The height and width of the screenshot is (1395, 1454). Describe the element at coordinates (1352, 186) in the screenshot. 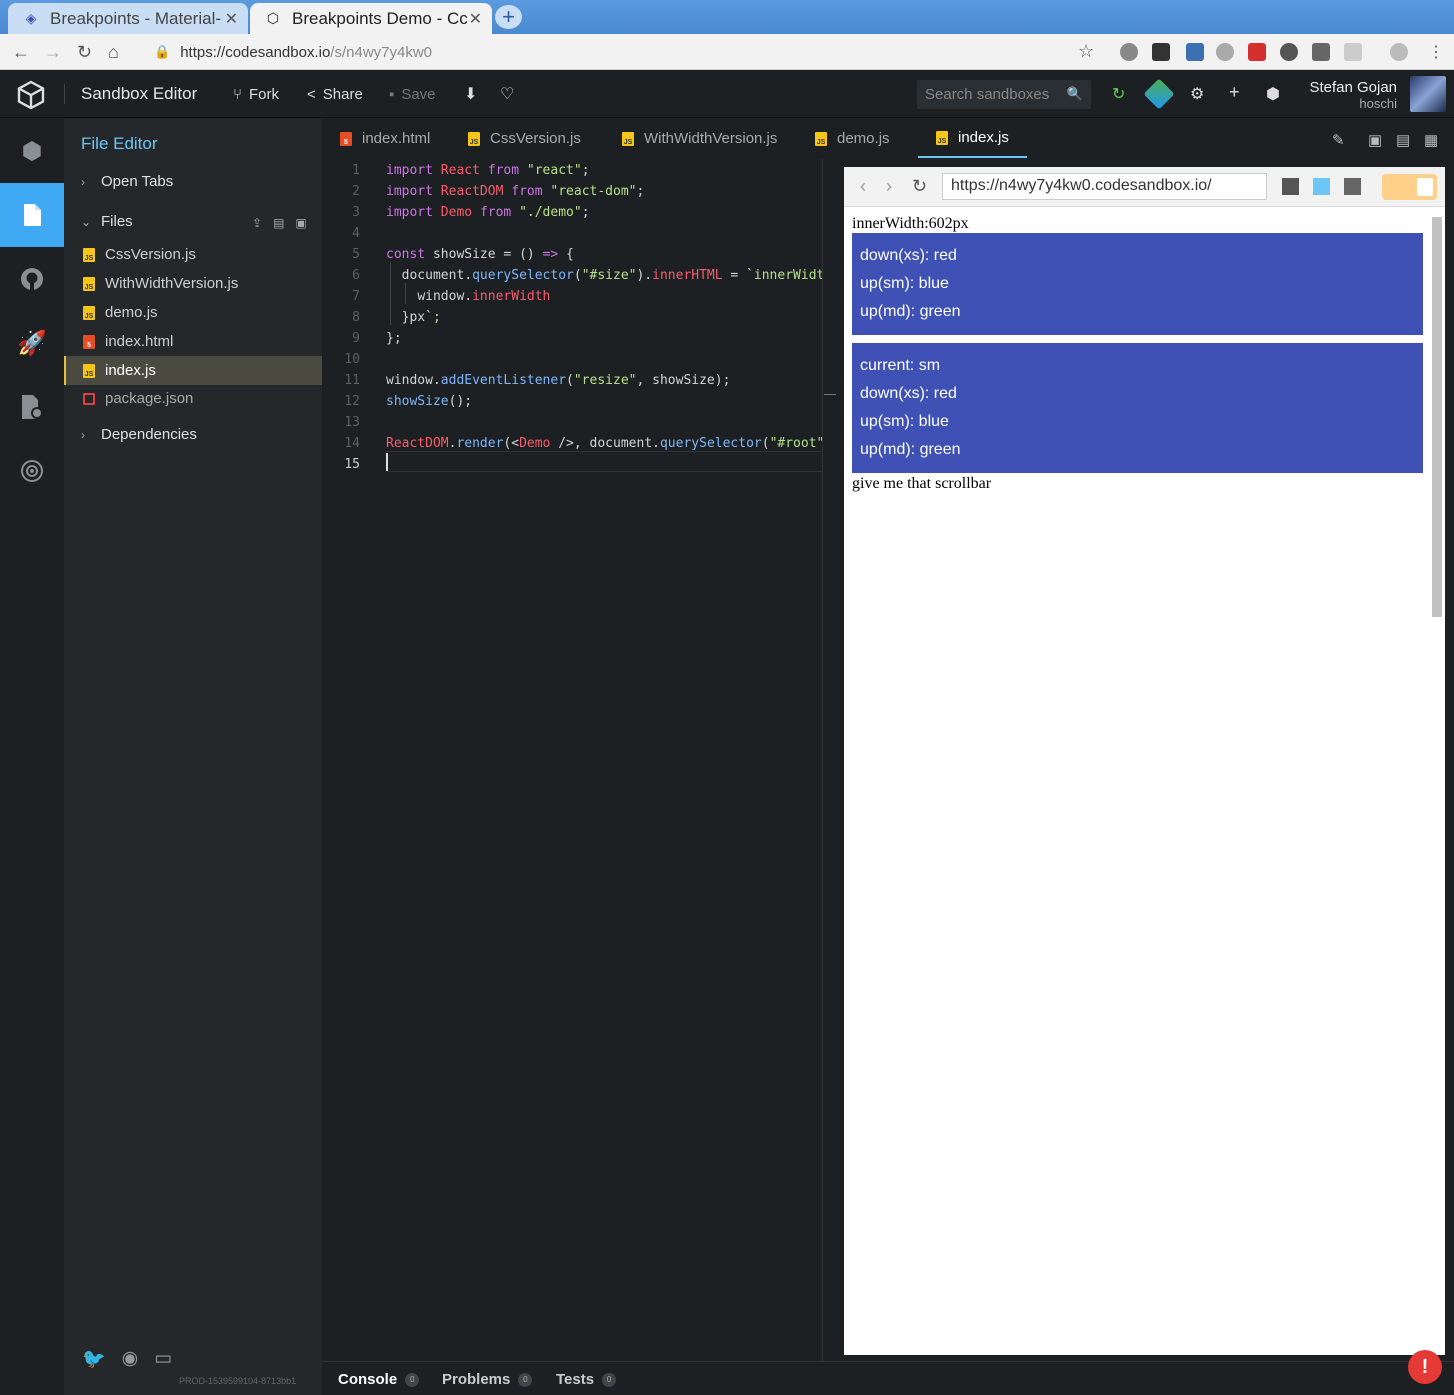

I see `new-window-icon` at that location.